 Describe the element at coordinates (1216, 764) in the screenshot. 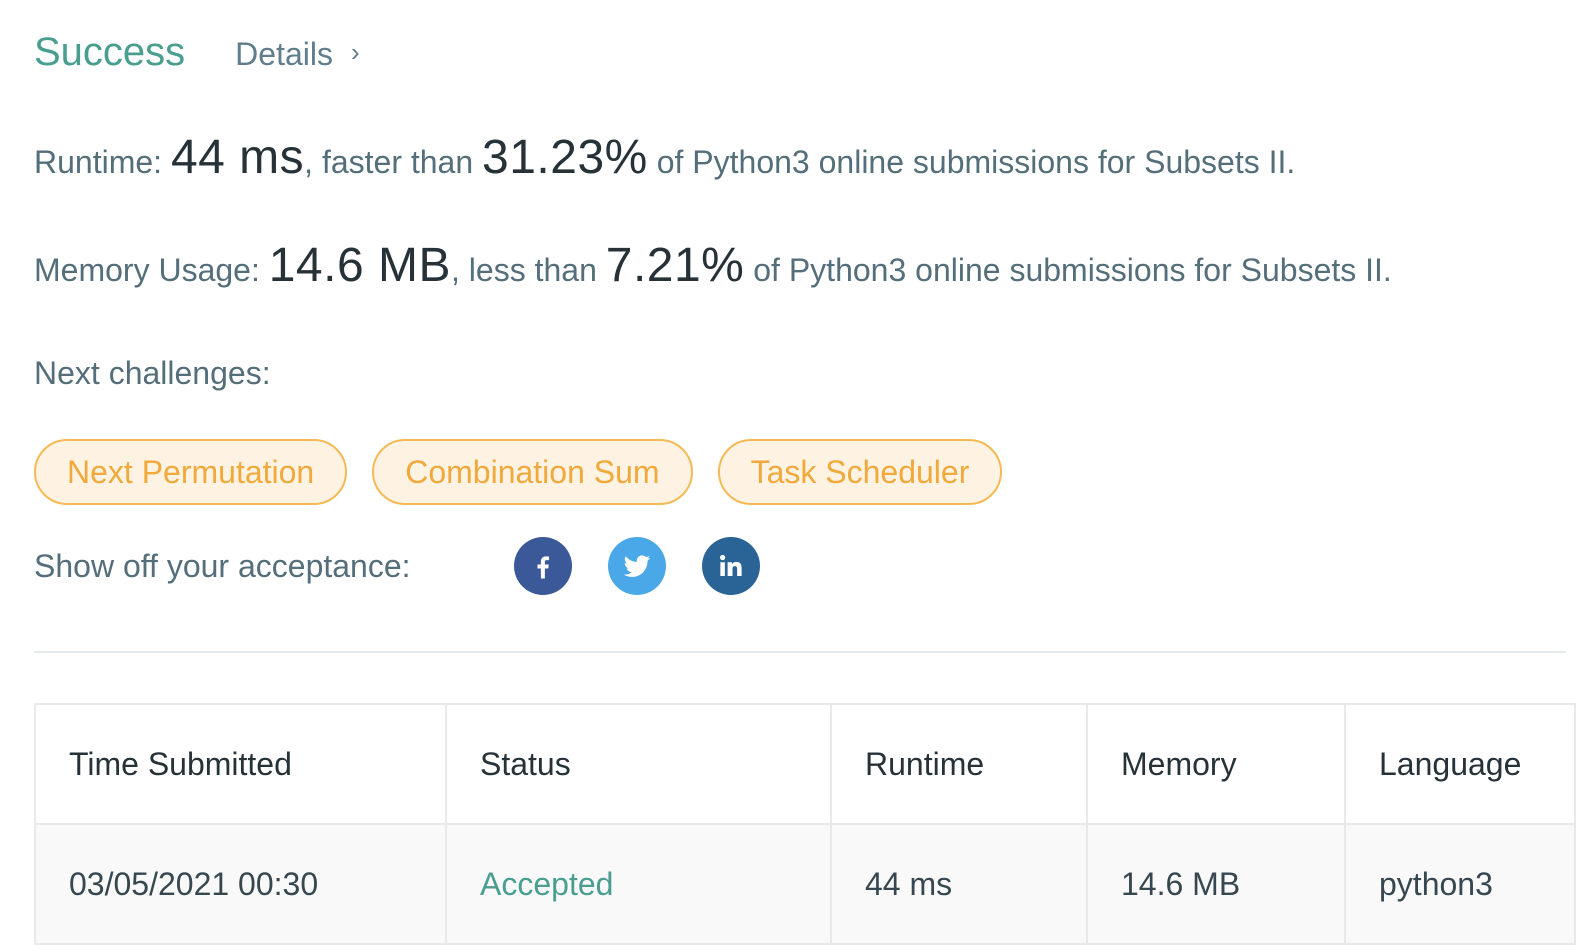

I see `column-header-memory: Memory` at that location.